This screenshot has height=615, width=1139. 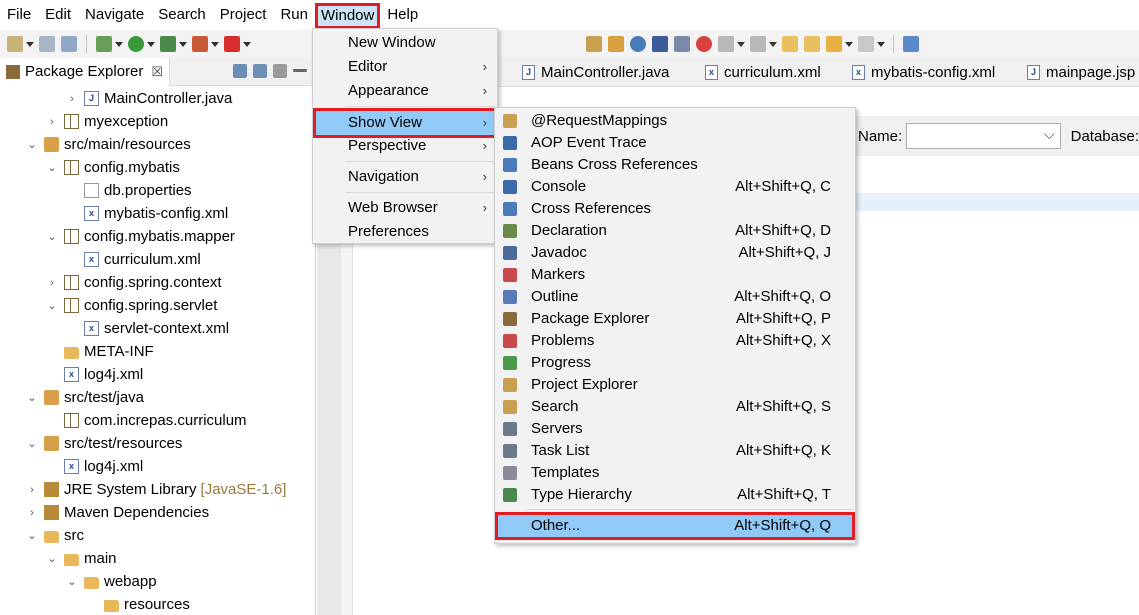 What do you see at coordinates (675, 363) in the screenshot?
I see `show-view-item: Progress` at bounding box center [675, 363].